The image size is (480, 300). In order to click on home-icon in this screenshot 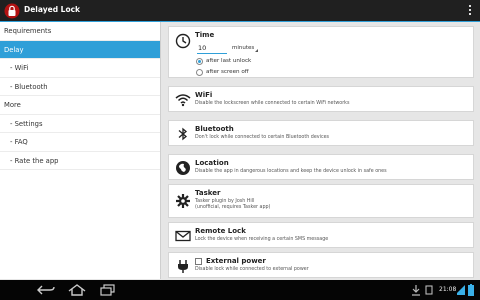, I will do `click(77, 290)`.